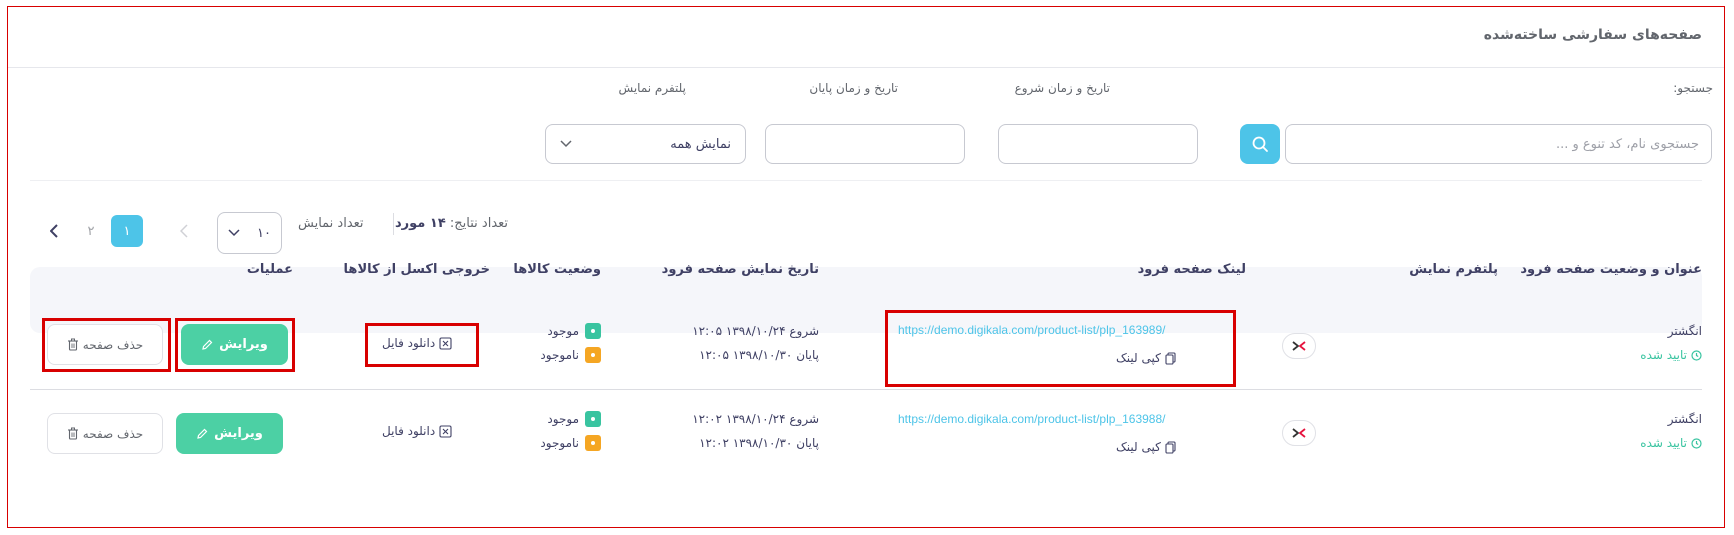  What do you see at coordinates (264, 233) in the screenshot?
I see `per-page-value: ۱۰` at bounding box center [264, 233].